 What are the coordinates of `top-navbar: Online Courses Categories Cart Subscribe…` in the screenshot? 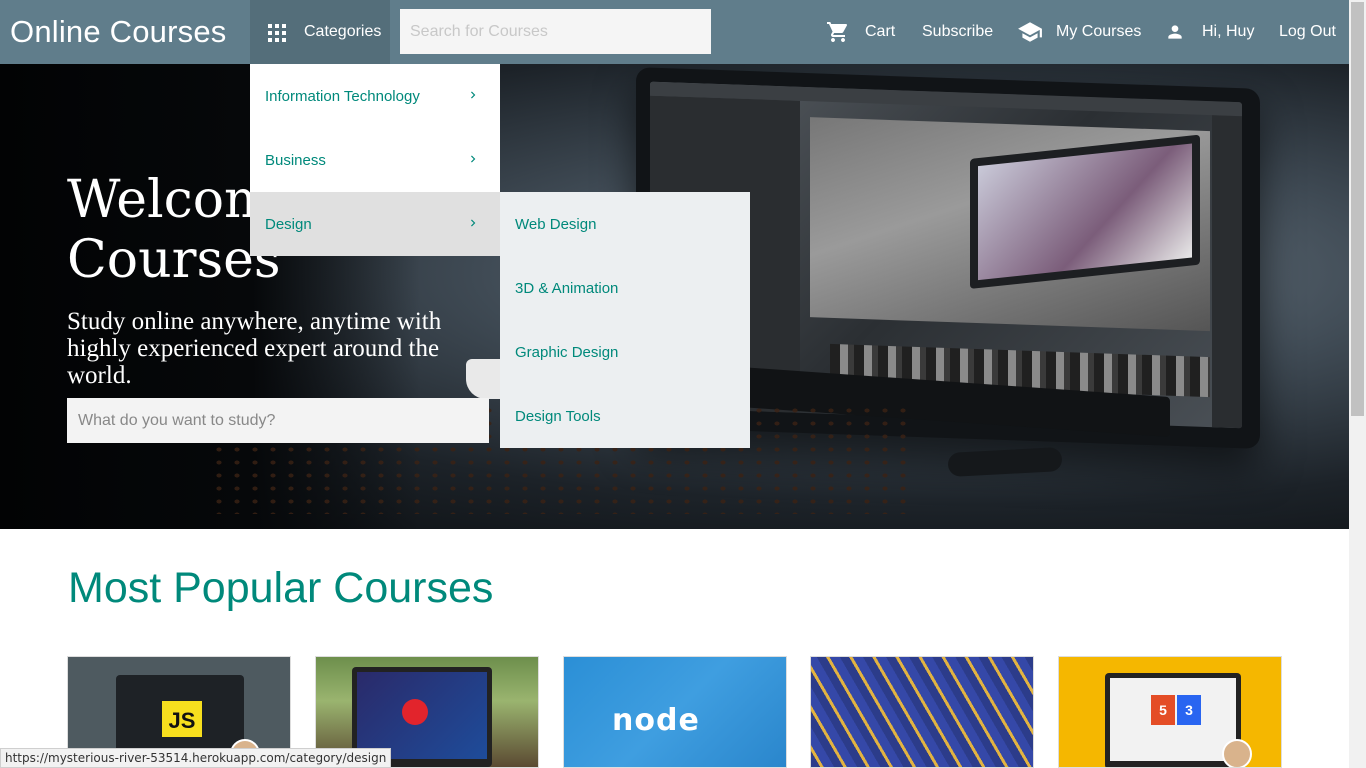 It's located at (674, 32).